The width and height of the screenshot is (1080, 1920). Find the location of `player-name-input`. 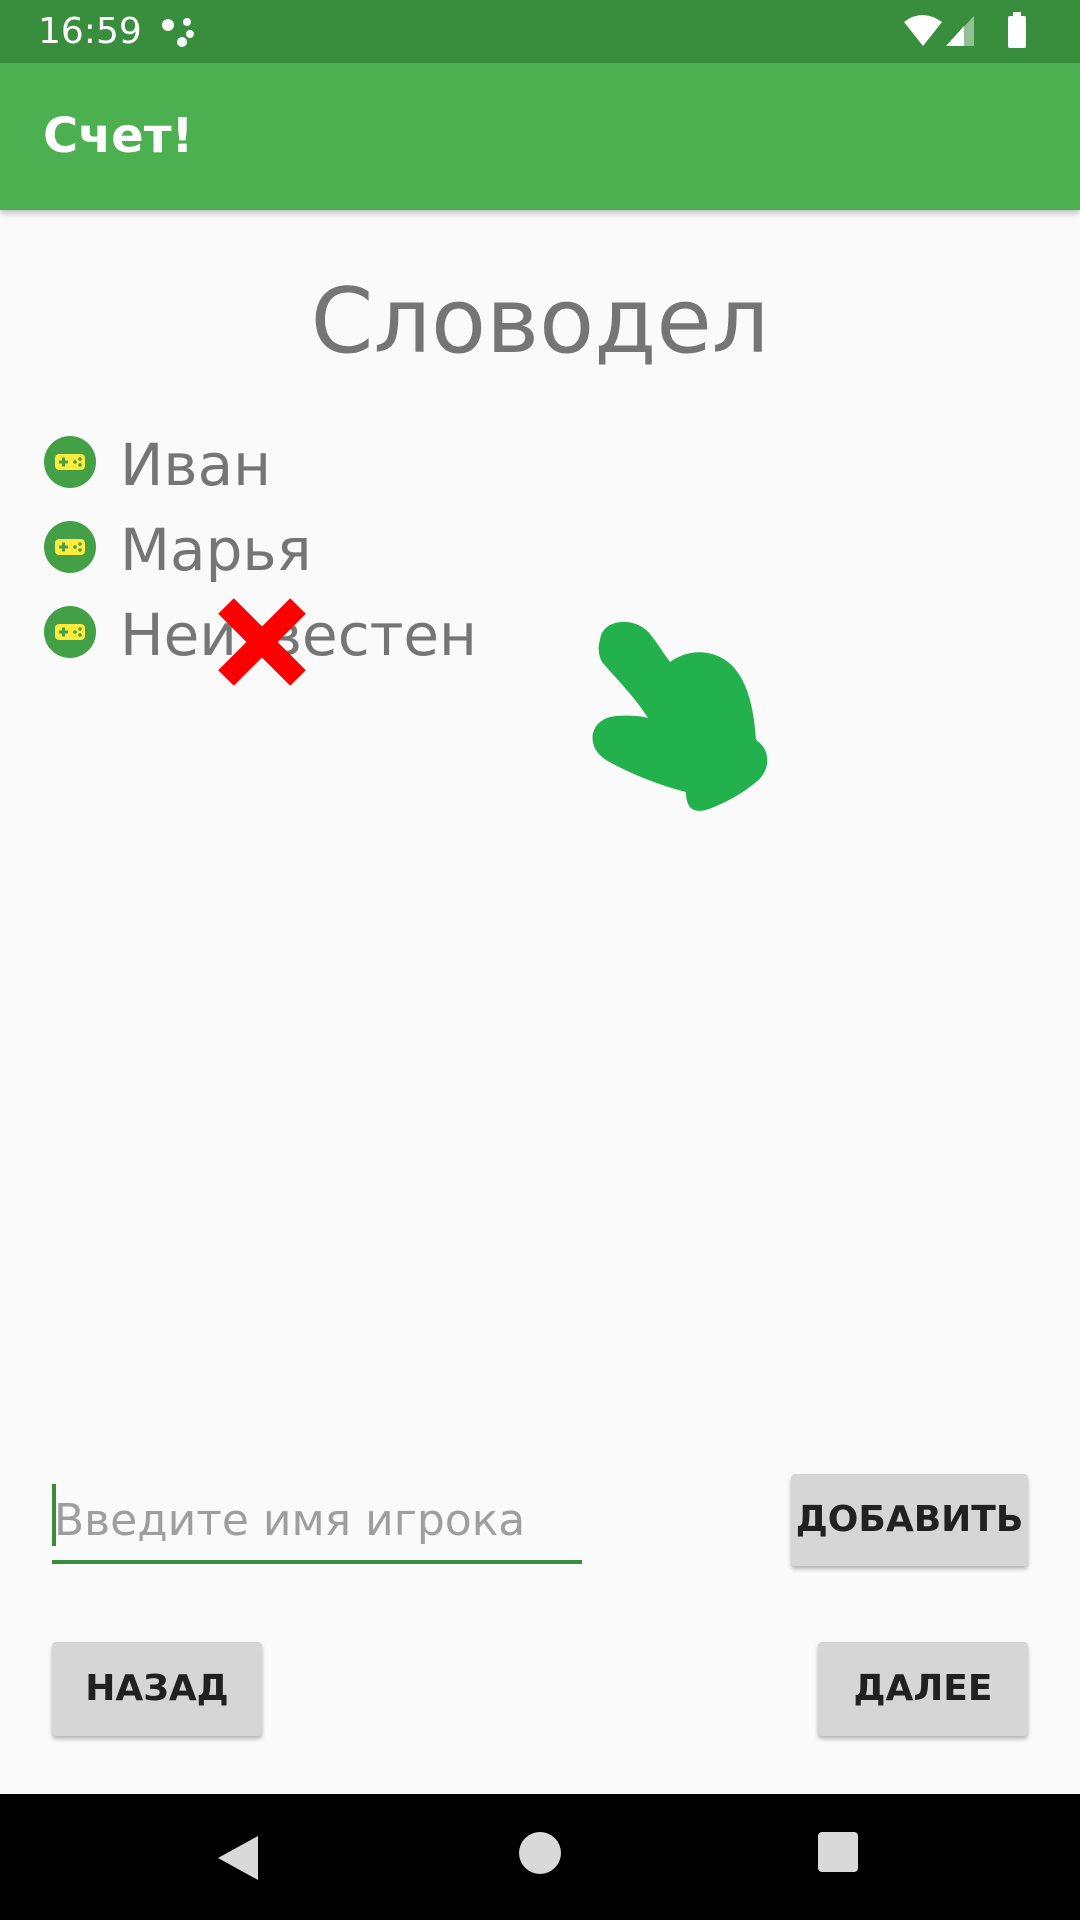

player-name-input is located at coordinates (318, 1520).